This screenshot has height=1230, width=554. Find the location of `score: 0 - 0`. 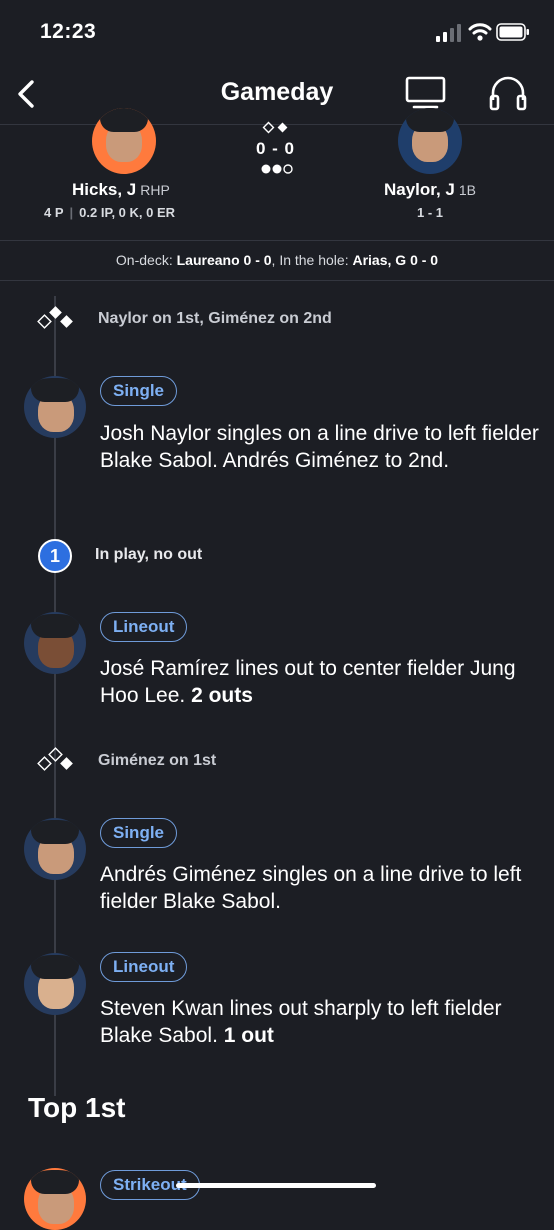

score: 0 - 0 is located at coordinates (276, 148).